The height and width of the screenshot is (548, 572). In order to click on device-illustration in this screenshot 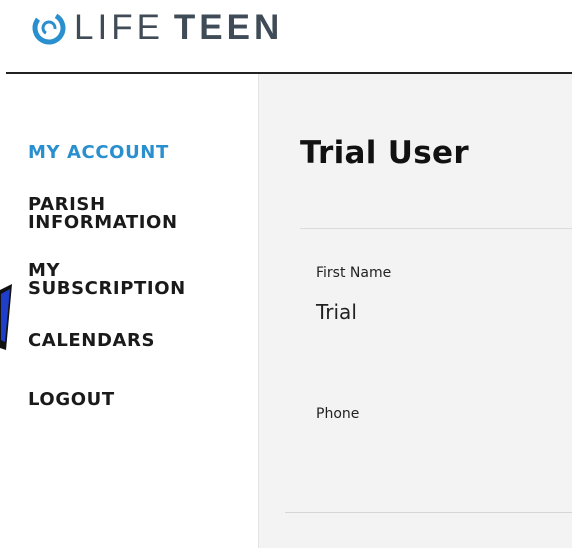, I will do `click(6, 317)`.